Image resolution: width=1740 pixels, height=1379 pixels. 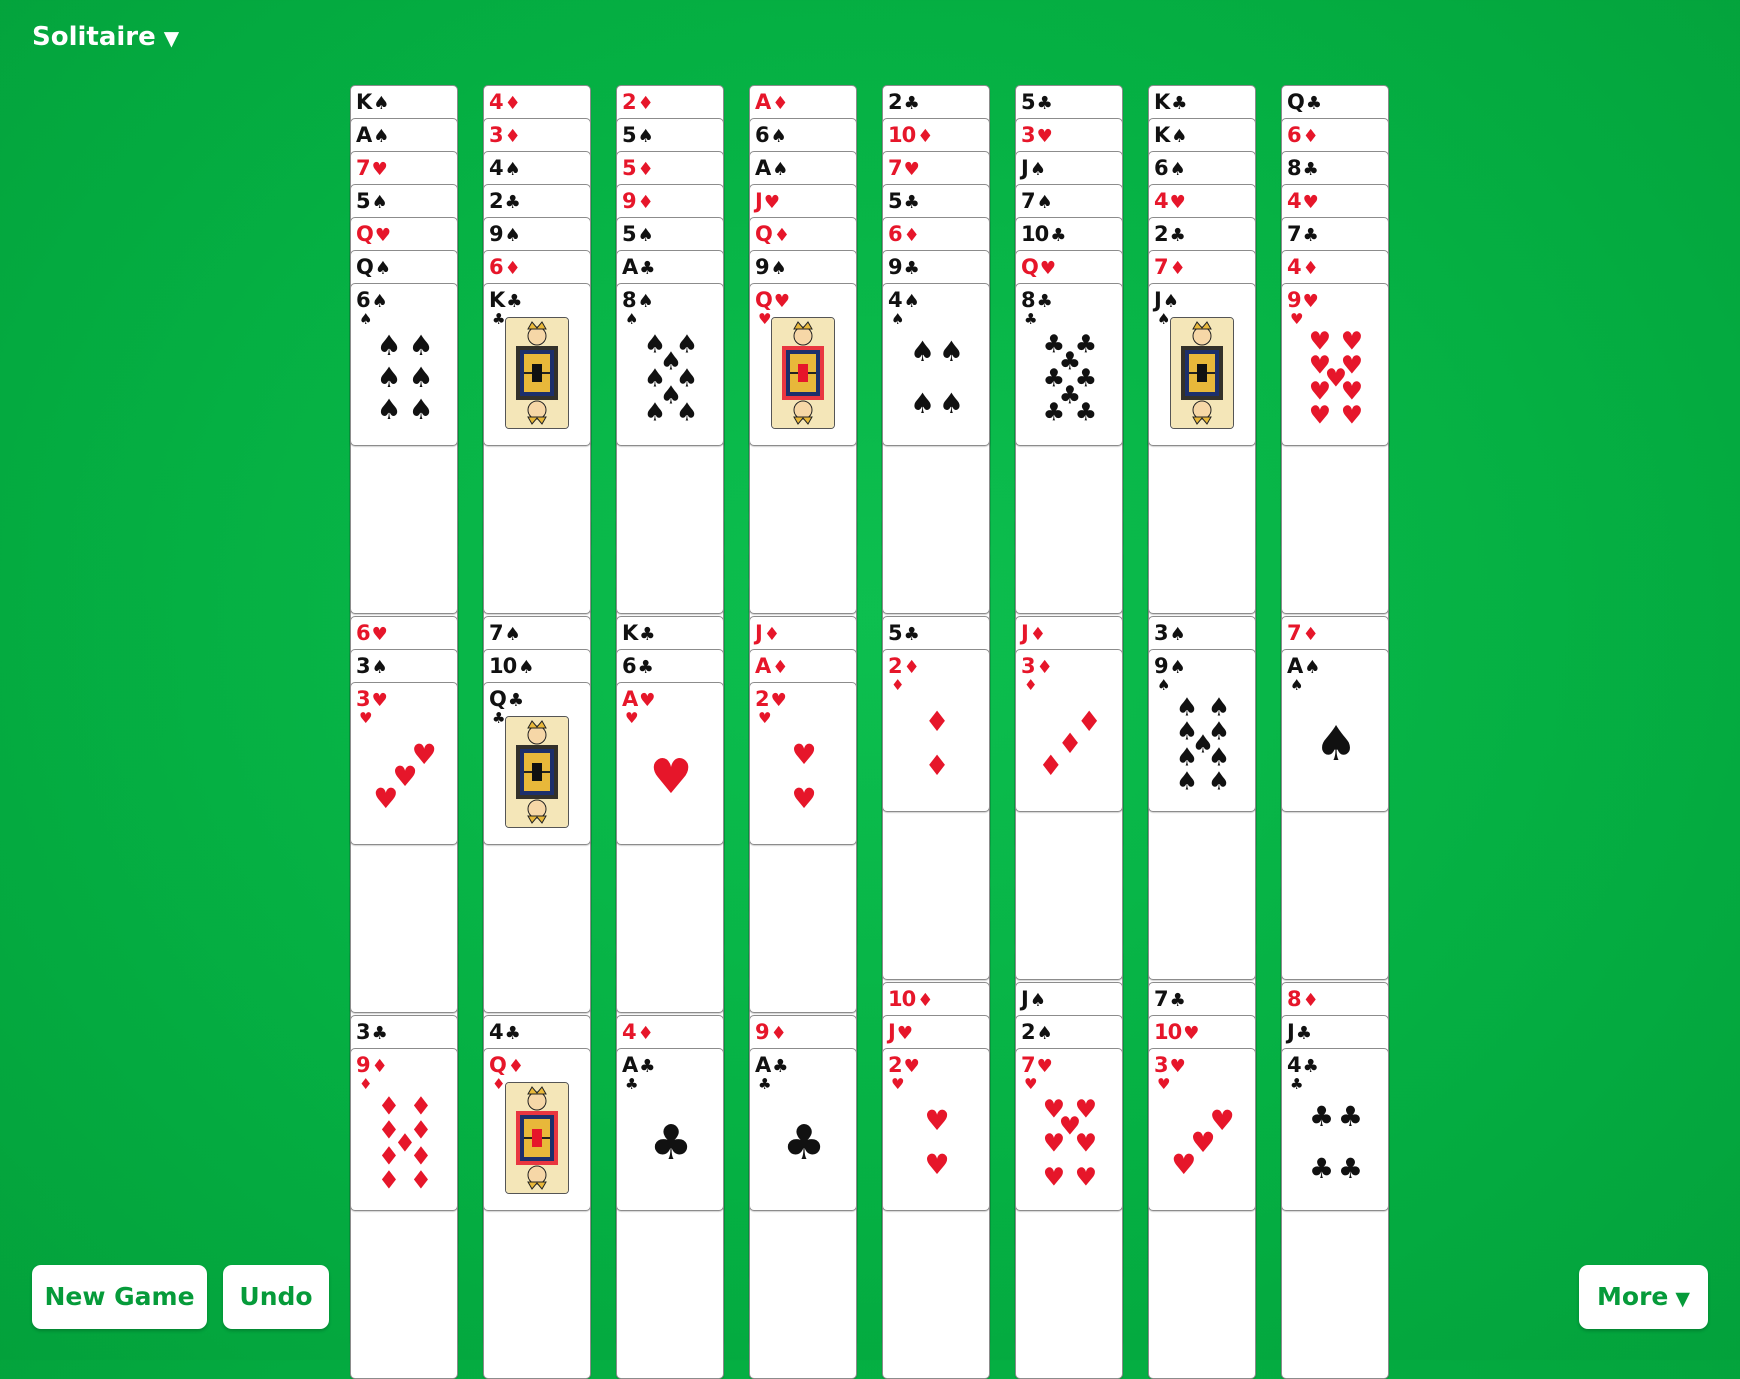 What do you see at coordinates (404, 364) in the screenshot?
I see `card: 6 ♠ ♠ ♠ ♠ ♠ ♠ ♠ ♠` at bounding box center [404, 364].